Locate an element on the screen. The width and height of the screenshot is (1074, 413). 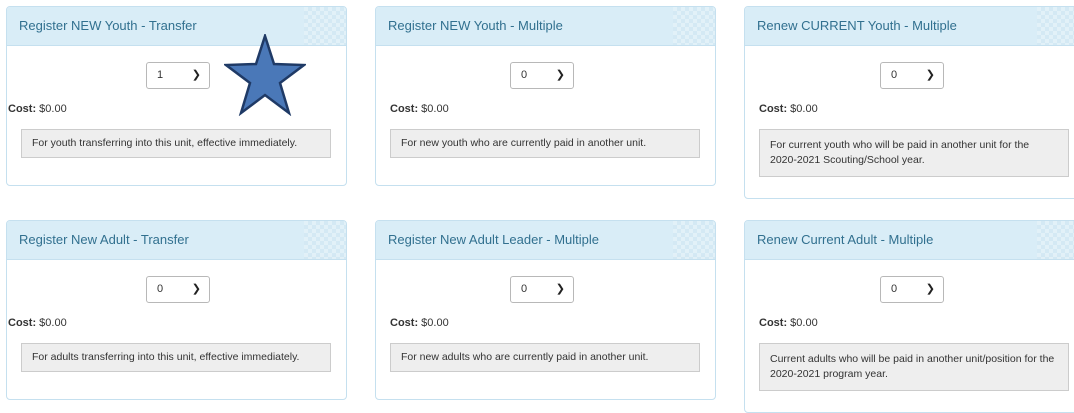
card-header: Register NEW Youth - Multiple is located at coordinates (545, 26).